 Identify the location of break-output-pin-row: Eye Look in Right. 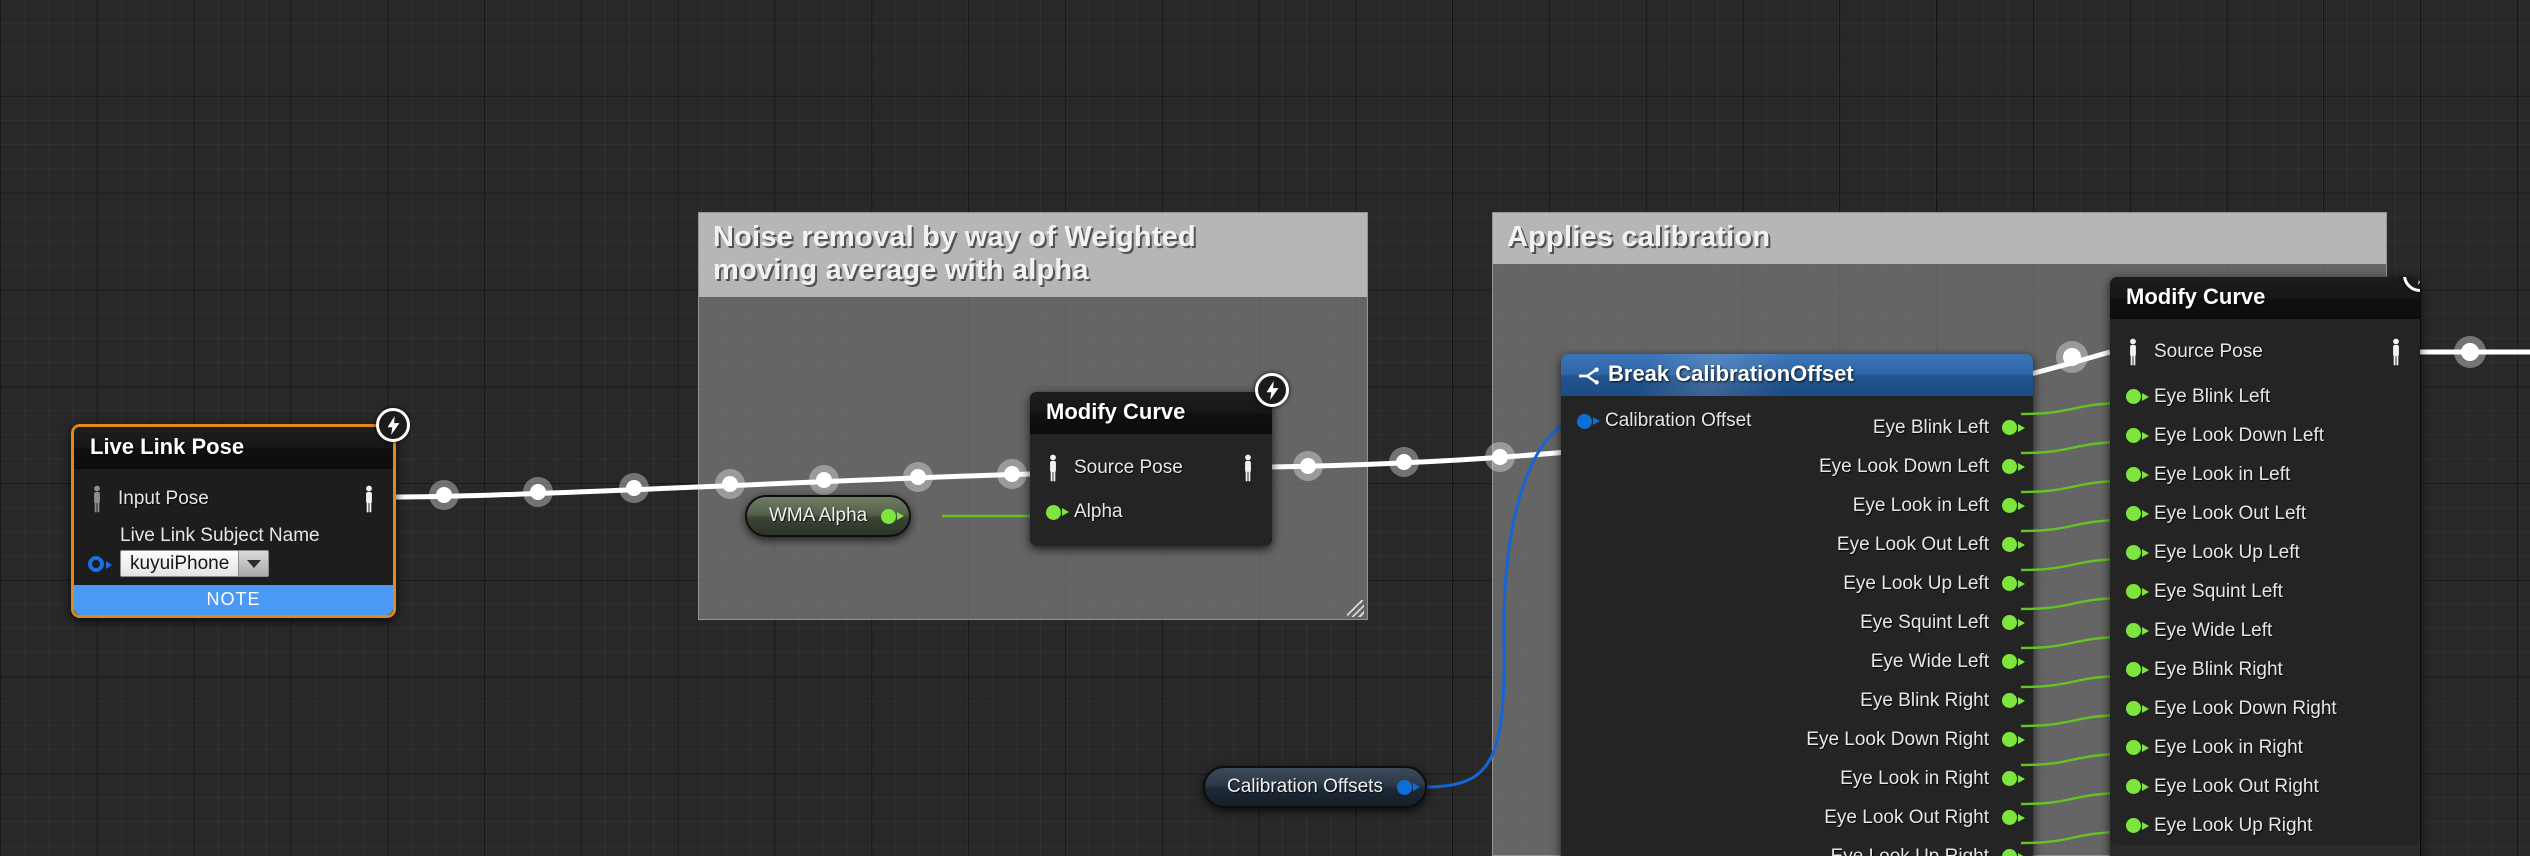
(1797, 778).